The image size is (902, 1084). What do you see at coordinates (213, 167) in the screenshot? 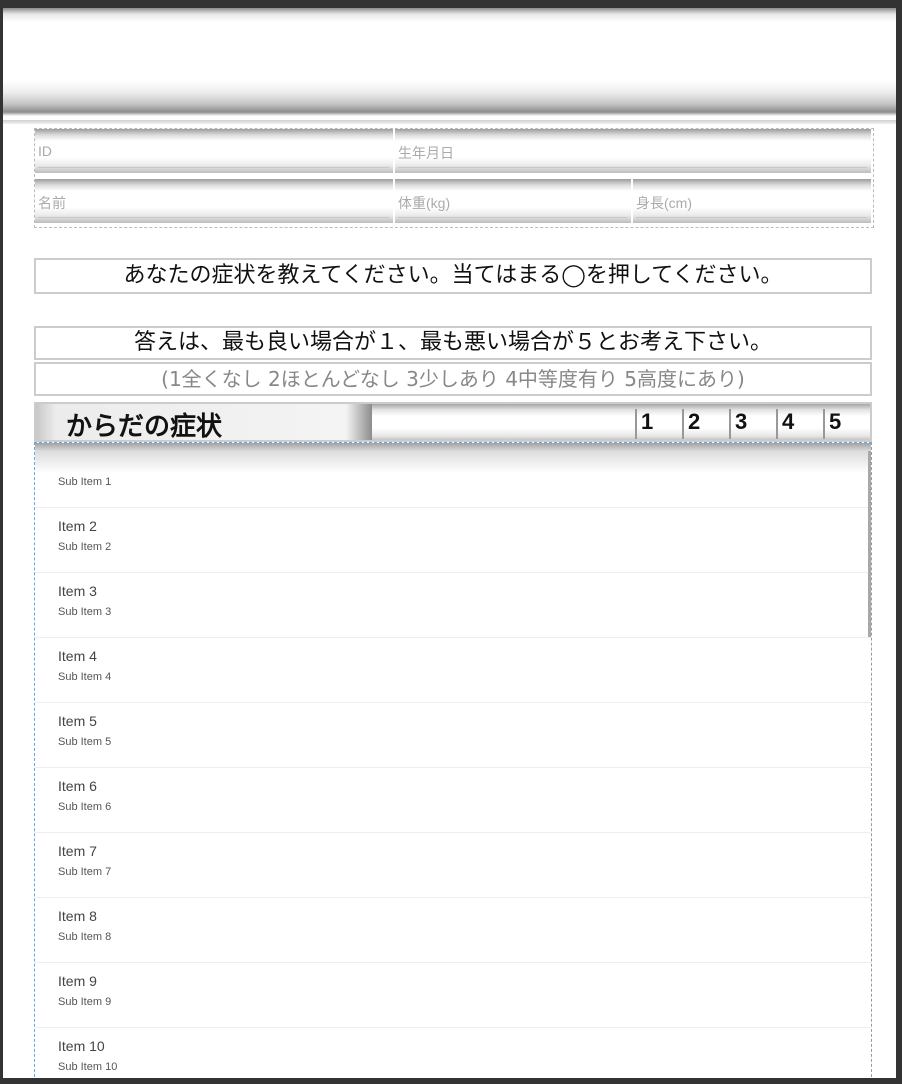
I see `id-field-underline` at bounding box center [213, 167].